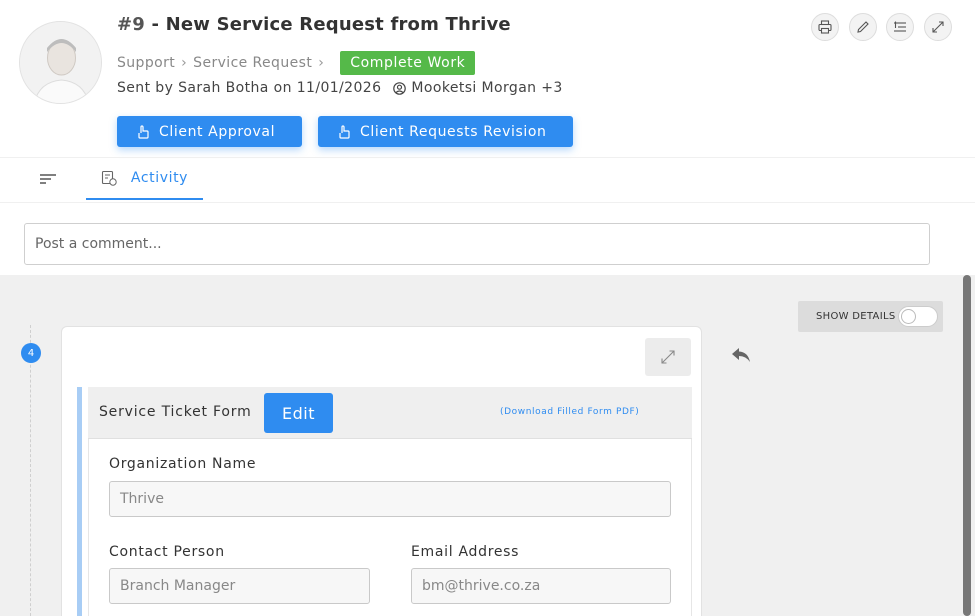 The image size is (975, 616). I want to click on timeline-line, so click(30, 470).